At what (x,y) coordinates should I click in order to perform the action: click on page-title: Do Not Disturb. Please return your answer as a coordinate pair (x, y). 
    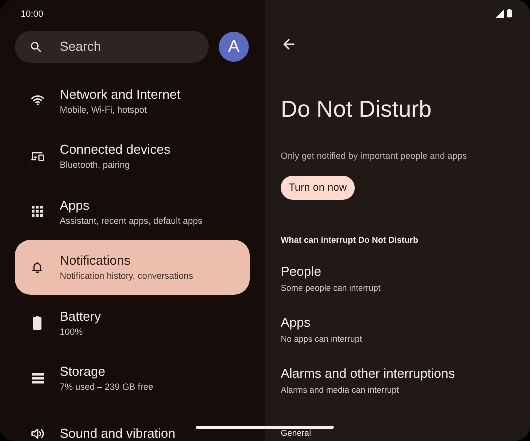
    Looking at the image, I should click on (357, 109).